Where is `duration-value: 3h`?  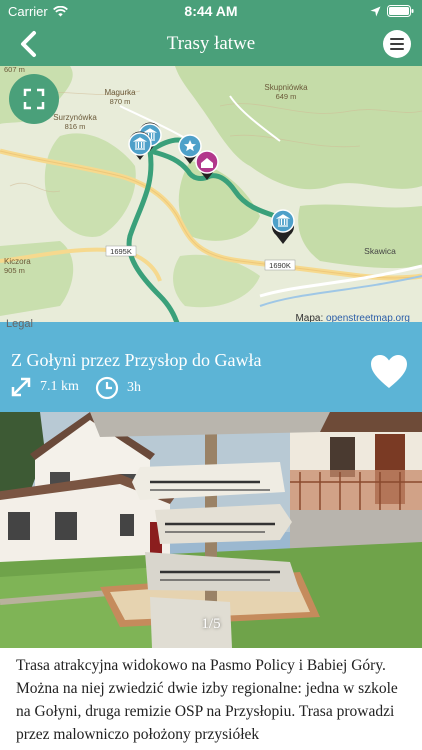 duration-value: 3h is located at coordinates (134, 387).